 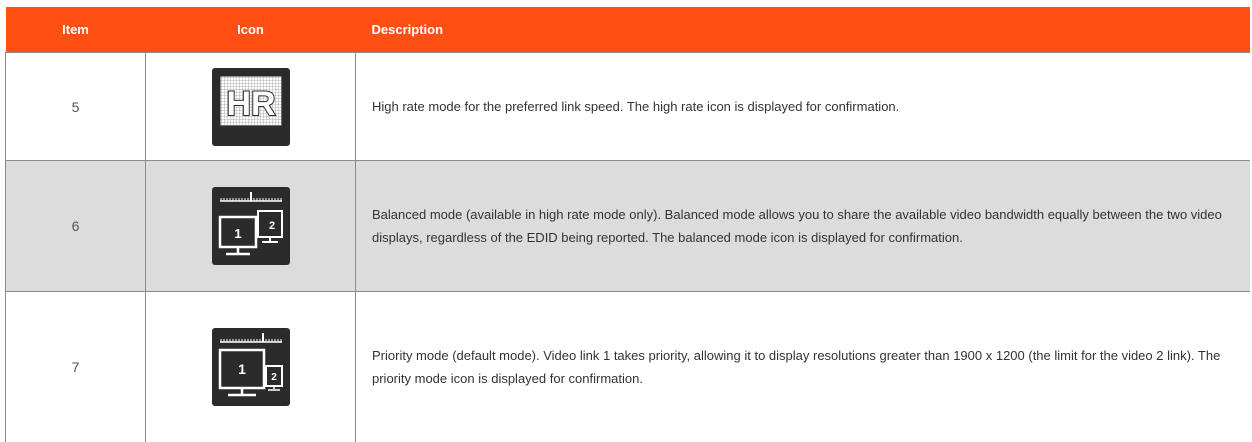 I want to click on header-description: Description, so click(x=803, y=30).